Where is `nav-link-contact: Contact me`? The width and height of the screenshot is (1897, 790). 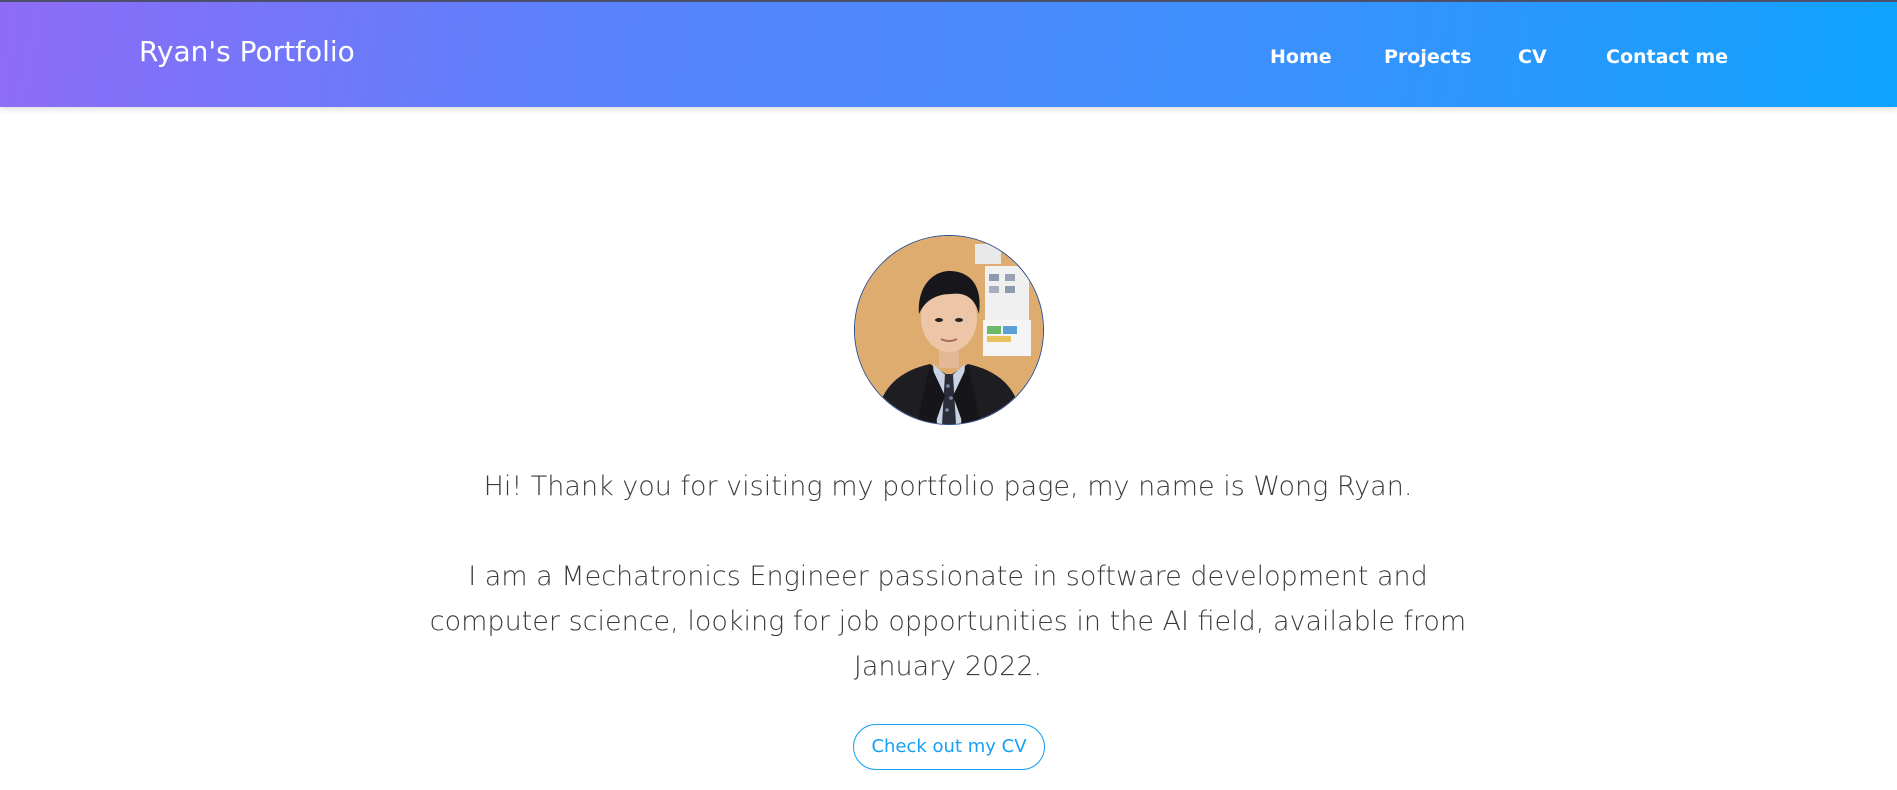
nav-link-contact: Contact me is located at coordinates (1667, 57).